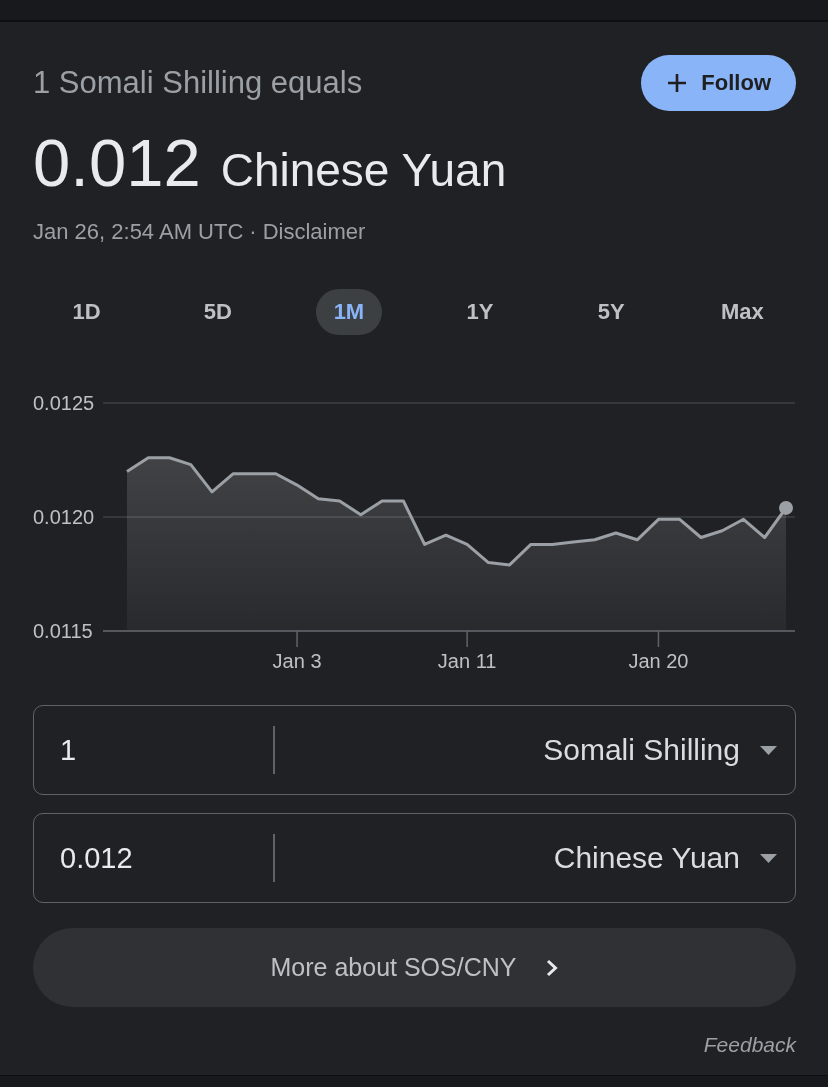  I want to click on x-axis-label: Jan 20, so click(658, 661).